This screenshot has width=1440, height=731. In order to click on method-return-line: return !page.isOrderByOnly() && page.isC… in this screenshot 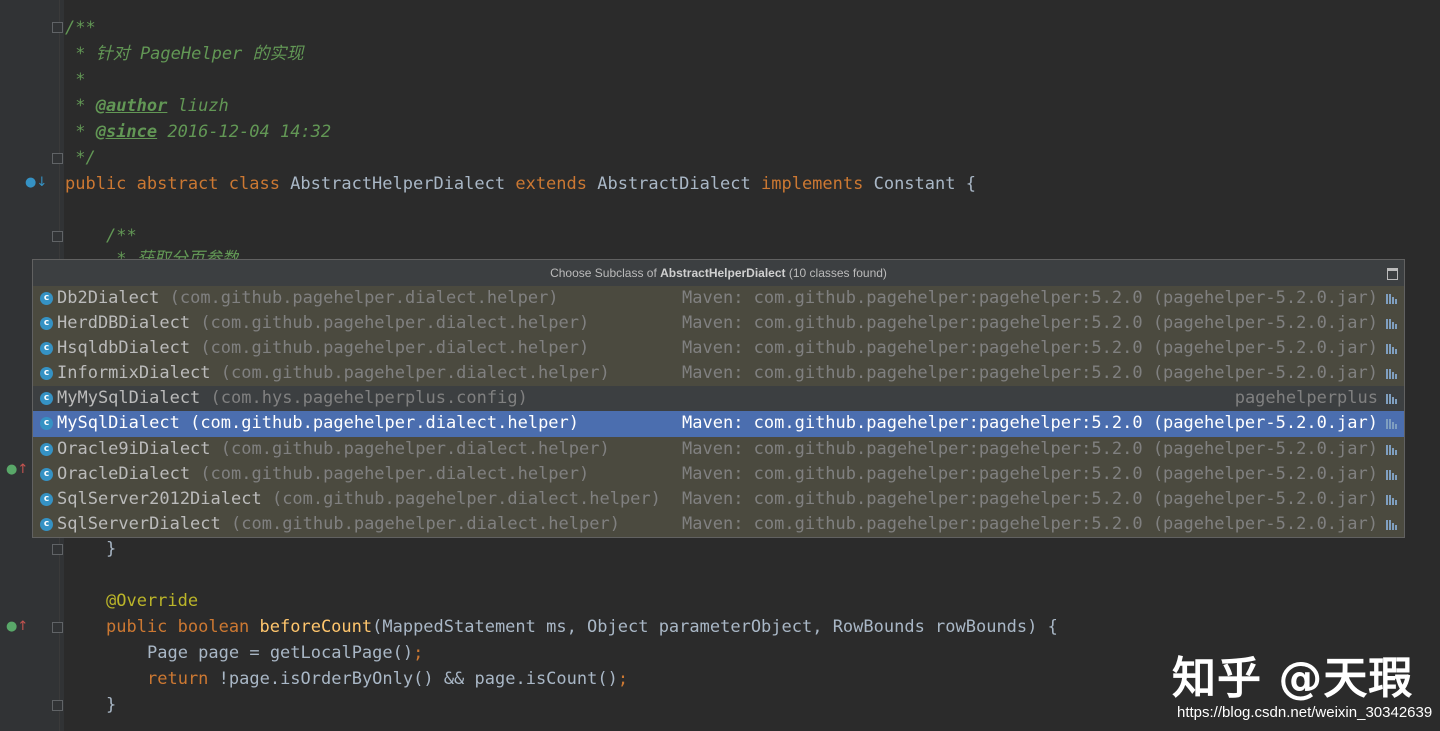, I will do `click(388, 679)`.